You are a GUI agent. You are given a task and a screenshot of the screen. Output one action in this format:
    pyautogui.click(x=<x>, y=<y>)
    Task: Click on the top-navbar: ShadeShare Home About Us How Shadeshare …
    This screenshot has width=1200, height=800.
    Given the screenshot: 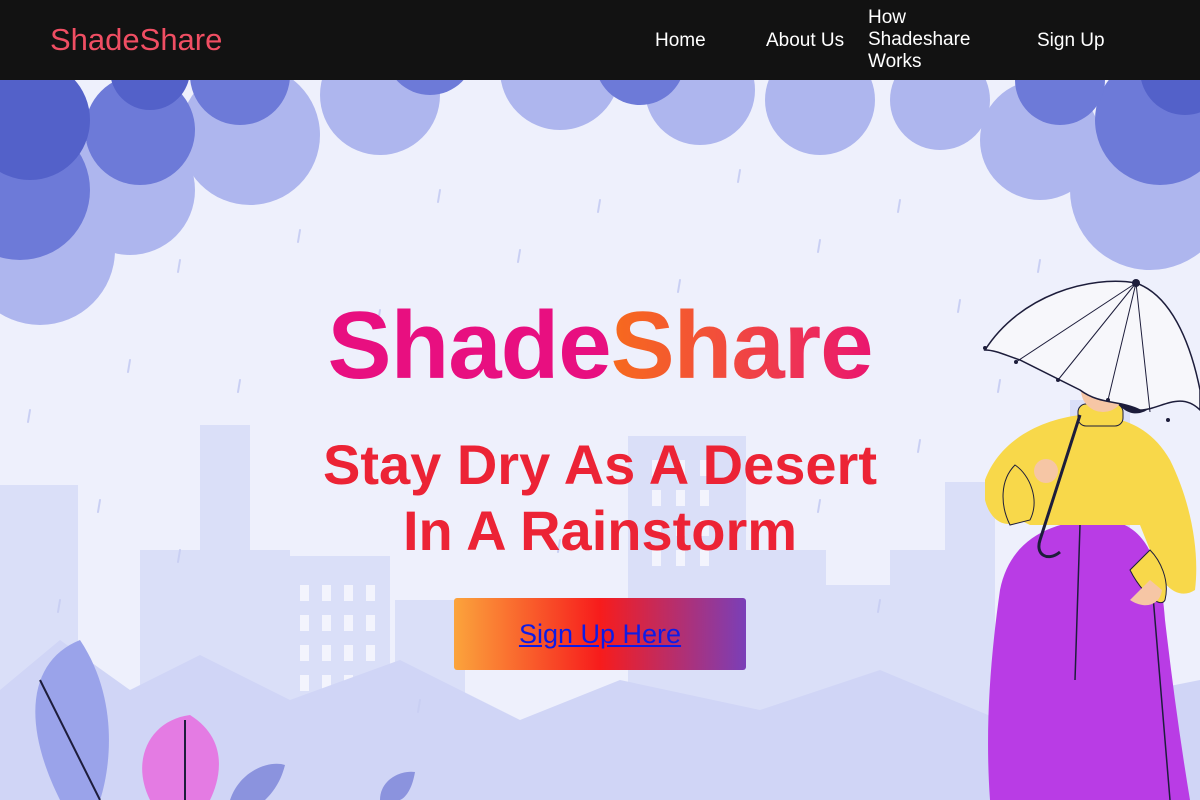 What is the action you would take?
    pyautogui.click(x=600, y=40)
    